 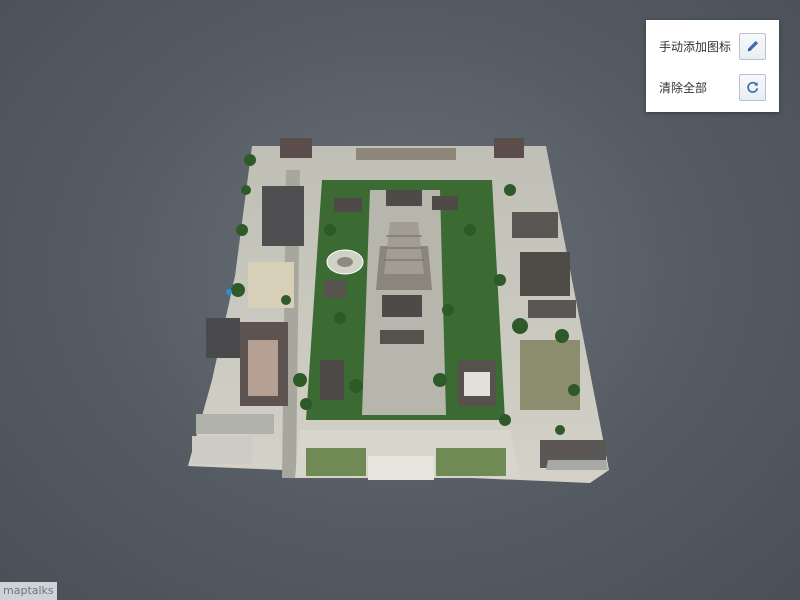 I want to click on add-icon-button, so click(x=752, y=46).